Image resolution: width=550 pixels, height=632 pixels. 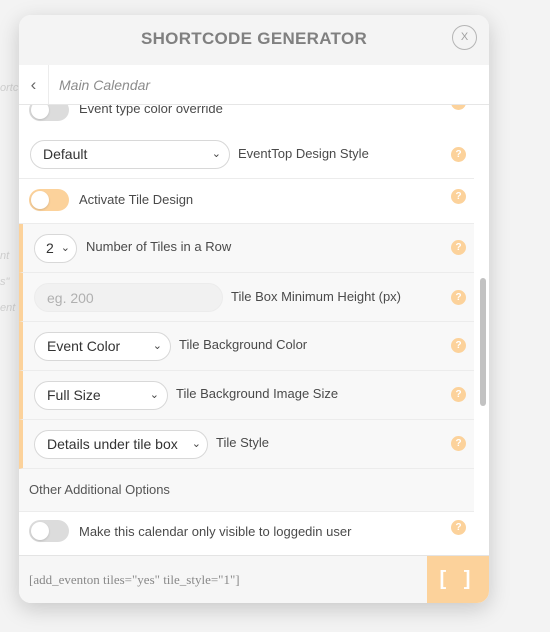 I want to click on row-tile-style: Details under tile box ⌄ Tile Style ?, so click(x=246, y=444).